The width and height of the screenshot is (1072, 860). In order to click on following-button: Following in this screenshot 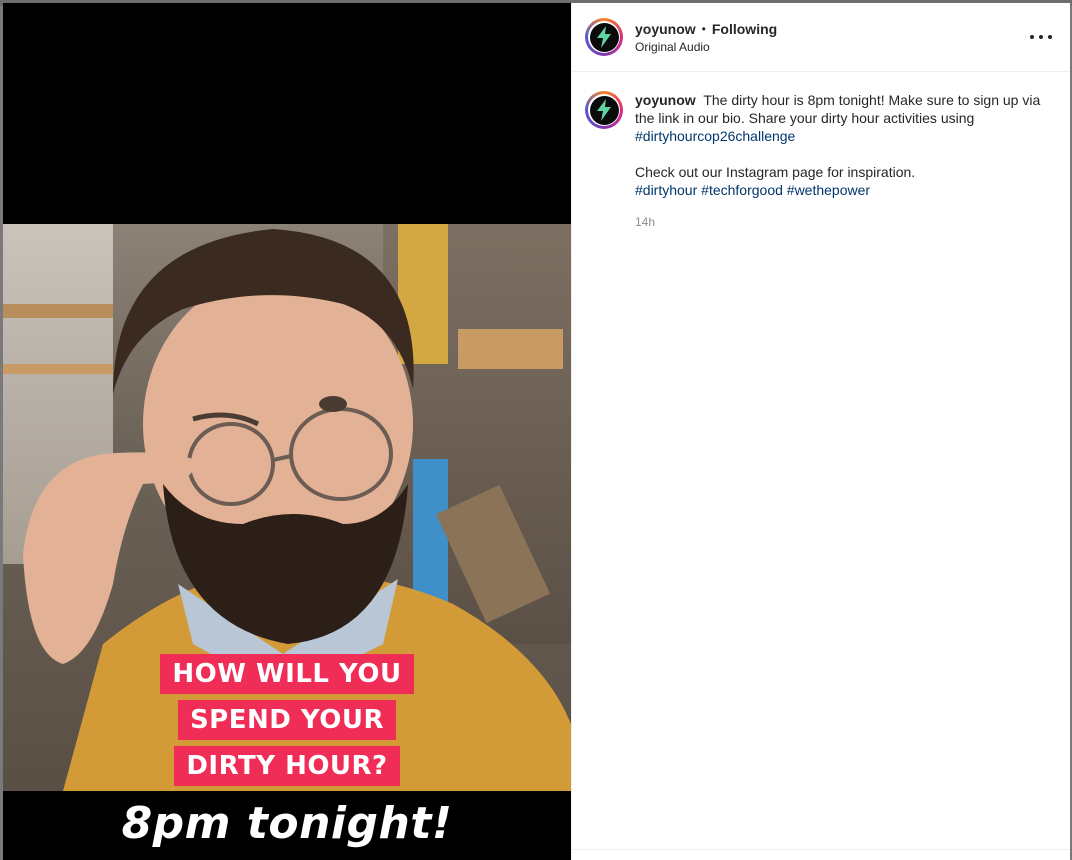, I will do `click(744, 29)`.